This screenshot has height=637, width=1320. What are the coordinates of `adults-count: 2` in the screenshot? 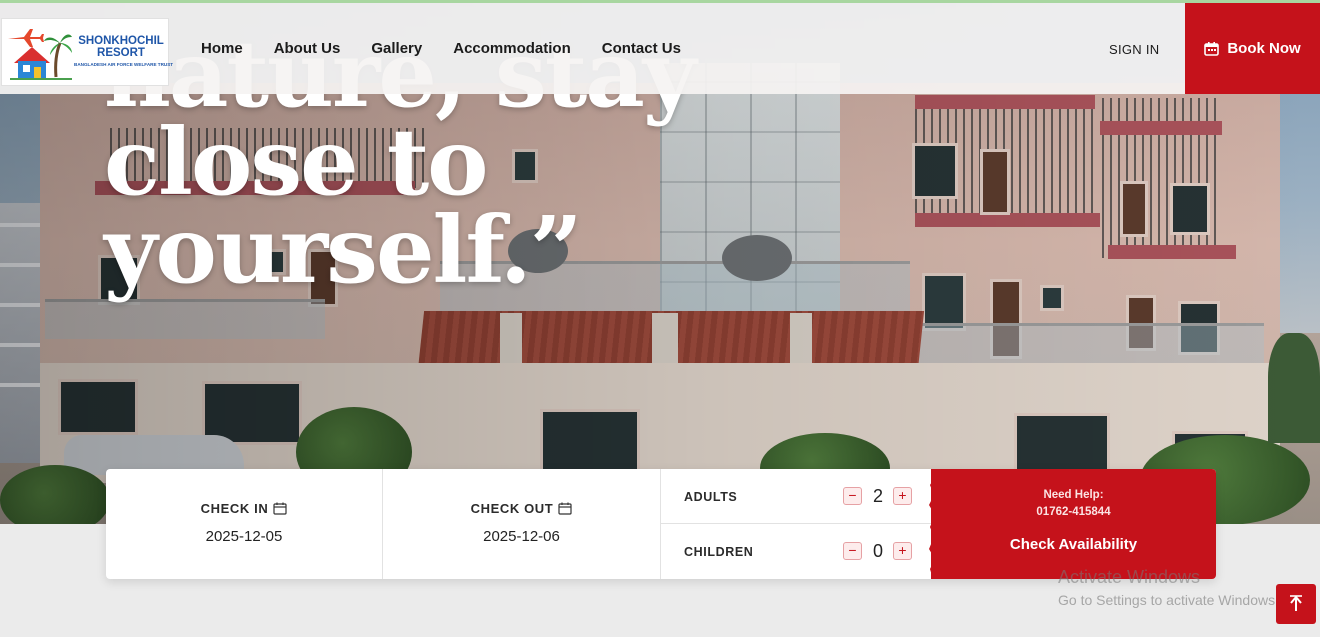 It's located at (877, 496).